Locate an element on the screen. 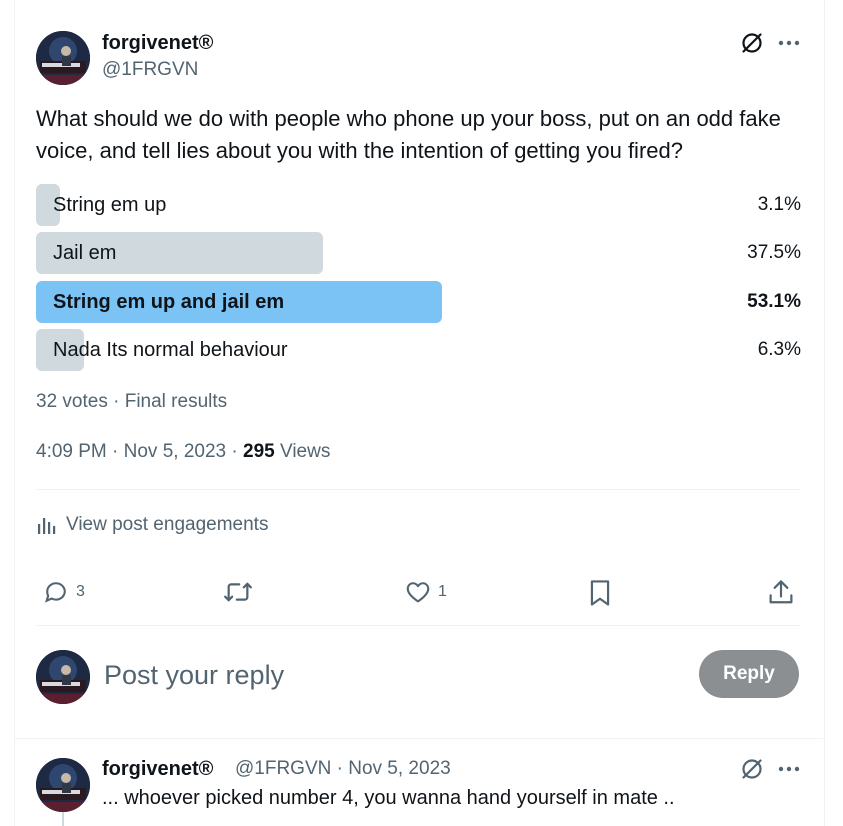 The height and width of the screenshot is (826, 843). reply-count: 3 is located at coordinates (80, 591).